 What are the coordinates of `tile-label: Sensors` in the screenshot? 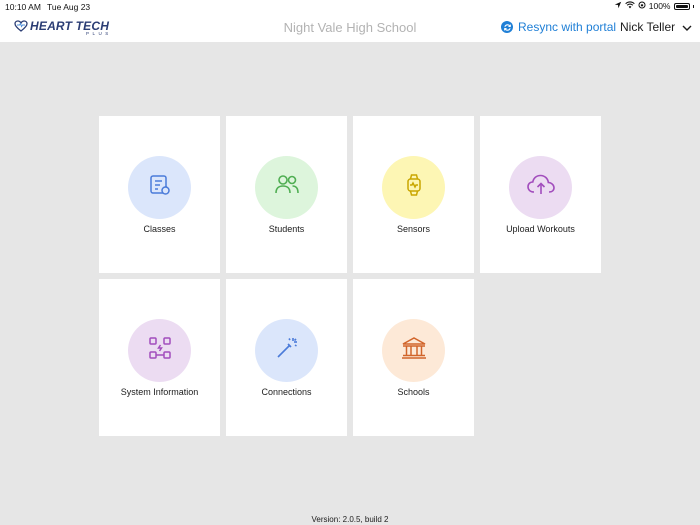 It's located at (413, 229).